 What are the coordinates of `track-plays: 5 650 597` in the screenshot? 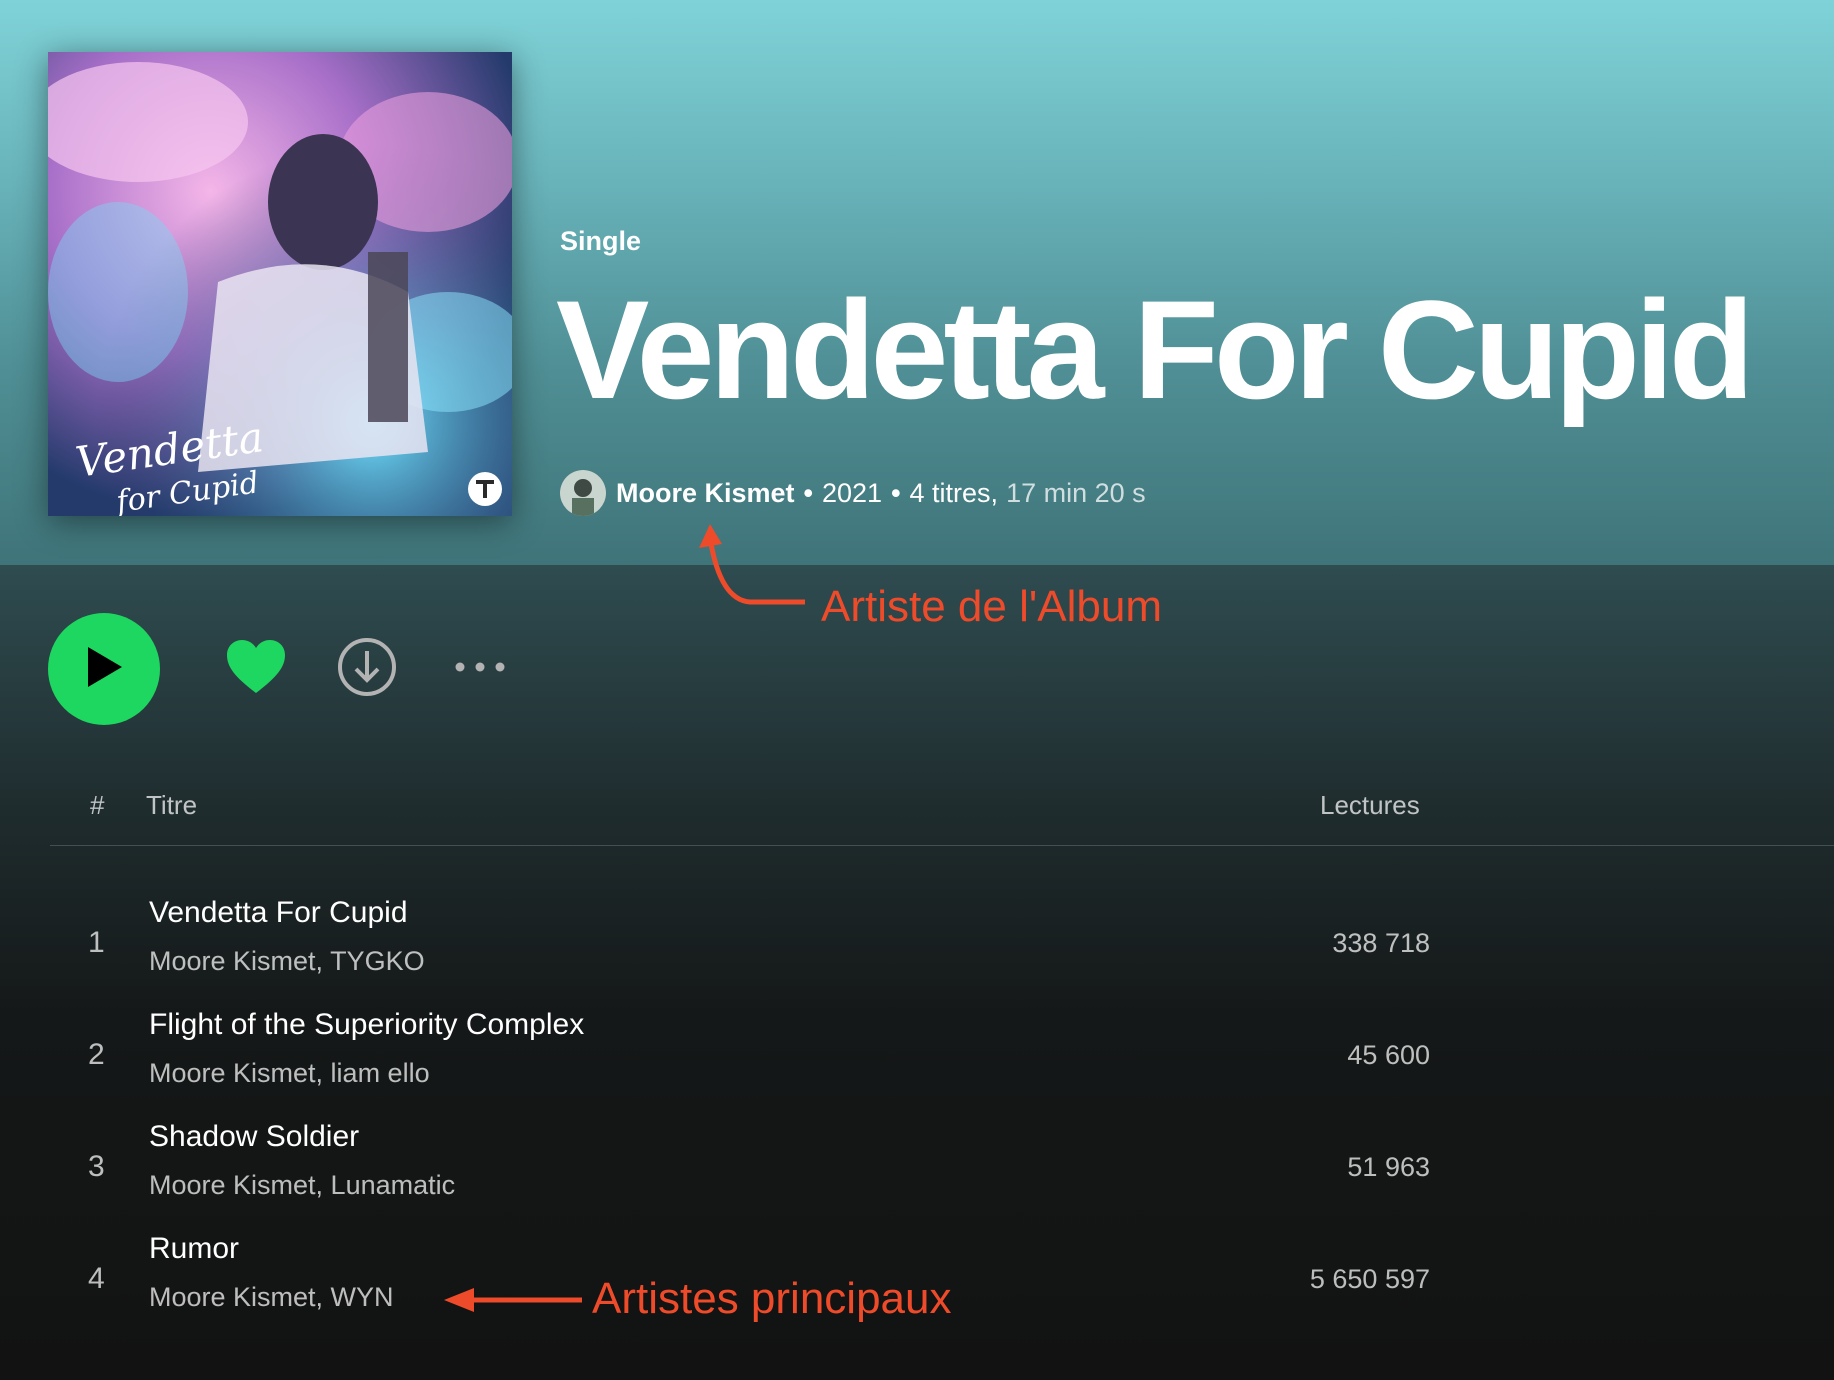 It's located at (1369, 1279).